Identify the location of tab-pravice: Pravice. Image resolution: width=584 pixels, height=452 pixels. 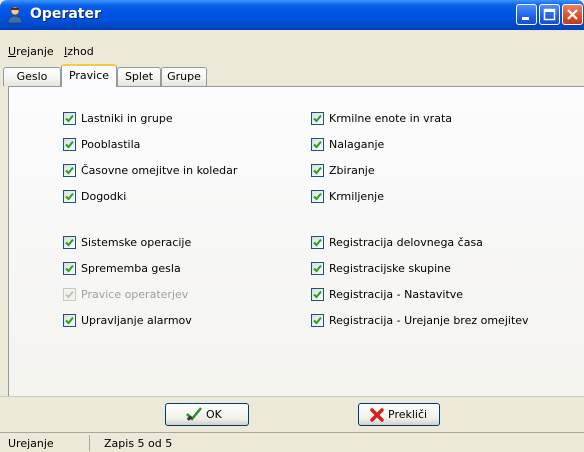
(89, 75).